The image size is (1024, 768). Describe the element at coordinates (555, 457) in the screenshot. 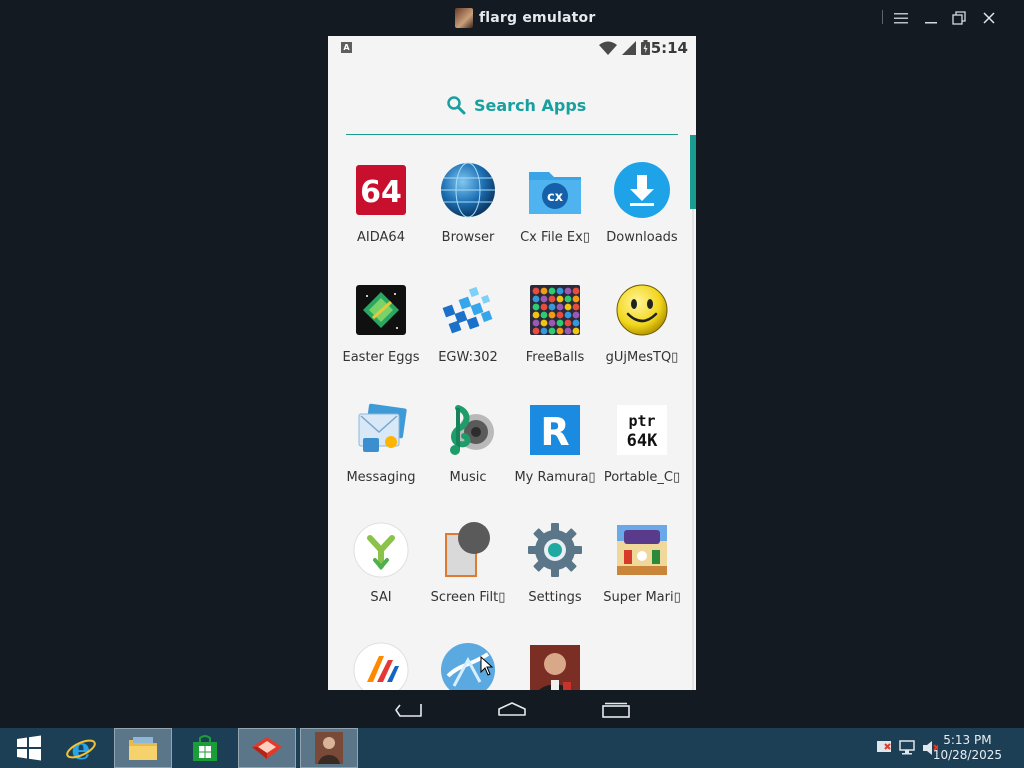

I see `app-my-ramura: R My Ramura▯` at that location.